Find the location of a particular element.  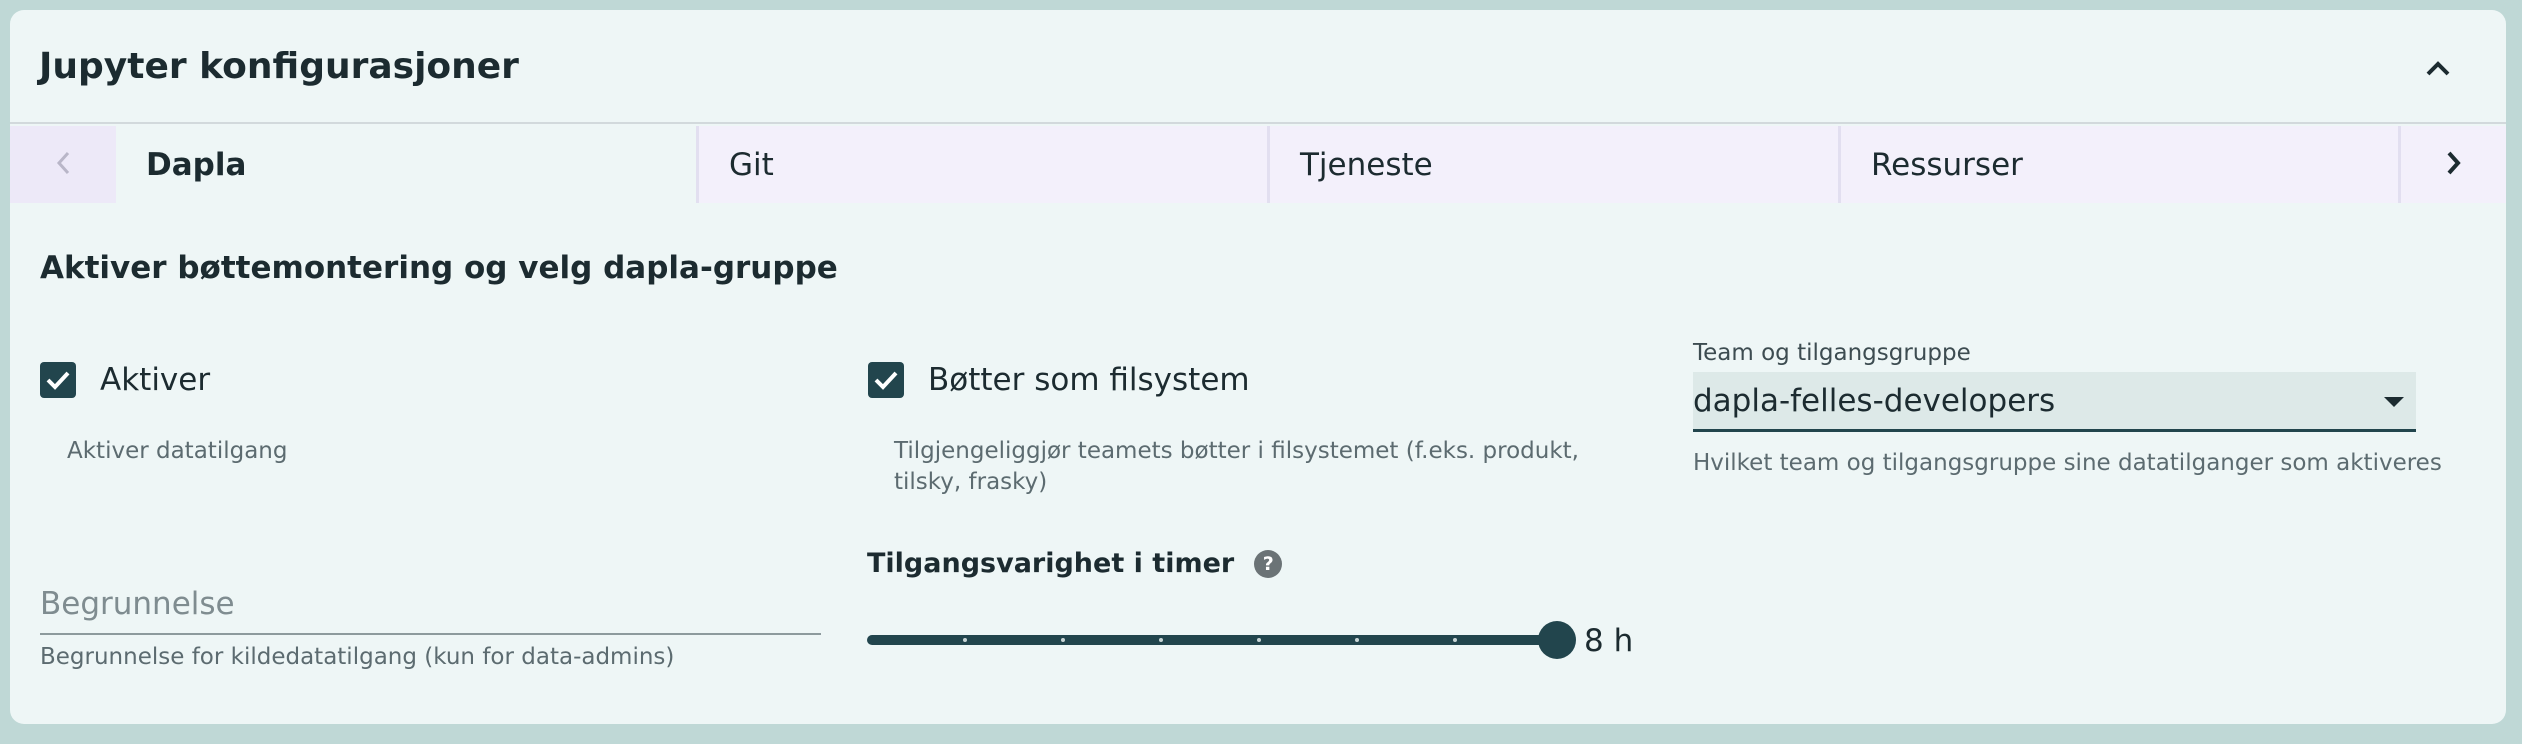

chevron-right-icon is located at coordinates (2454, 165).